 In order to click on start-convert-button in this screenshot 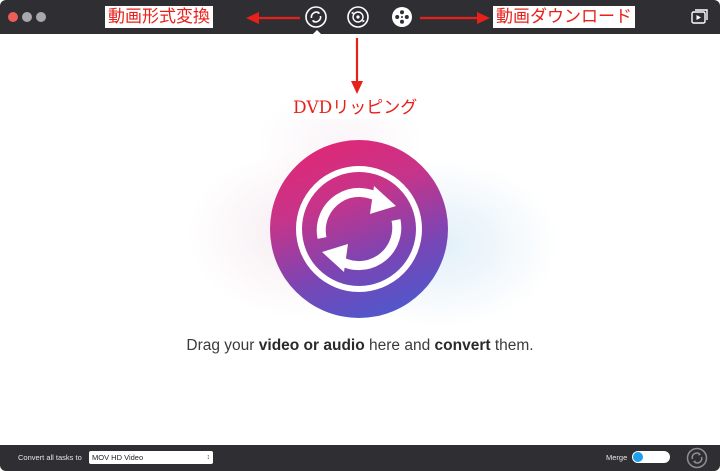, I will do `click(697, 458)`.